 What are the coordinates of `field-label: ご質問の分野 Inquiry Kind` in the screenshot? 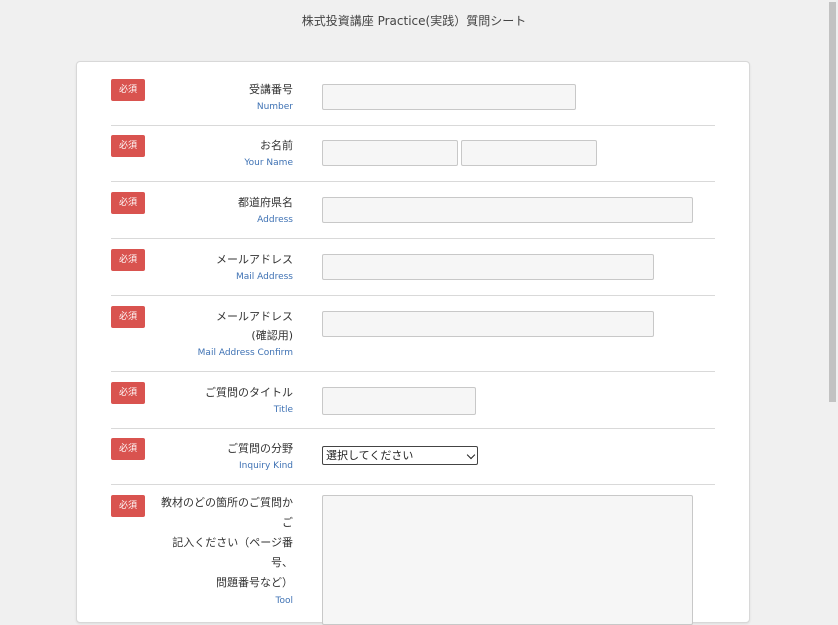 It's located at (222, 456).